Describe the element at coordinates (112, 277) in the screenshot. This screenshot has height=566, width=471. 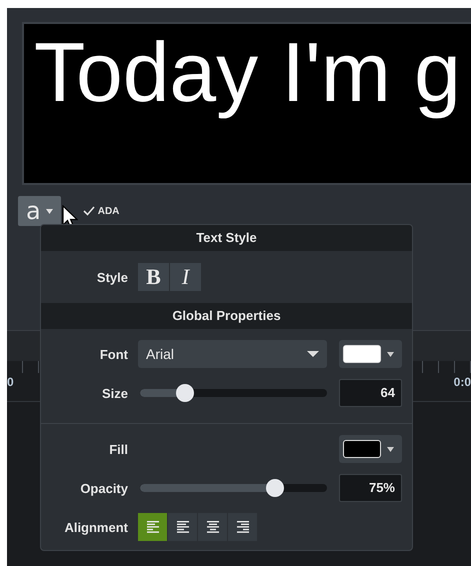
I see `field-label: Style` at that location.